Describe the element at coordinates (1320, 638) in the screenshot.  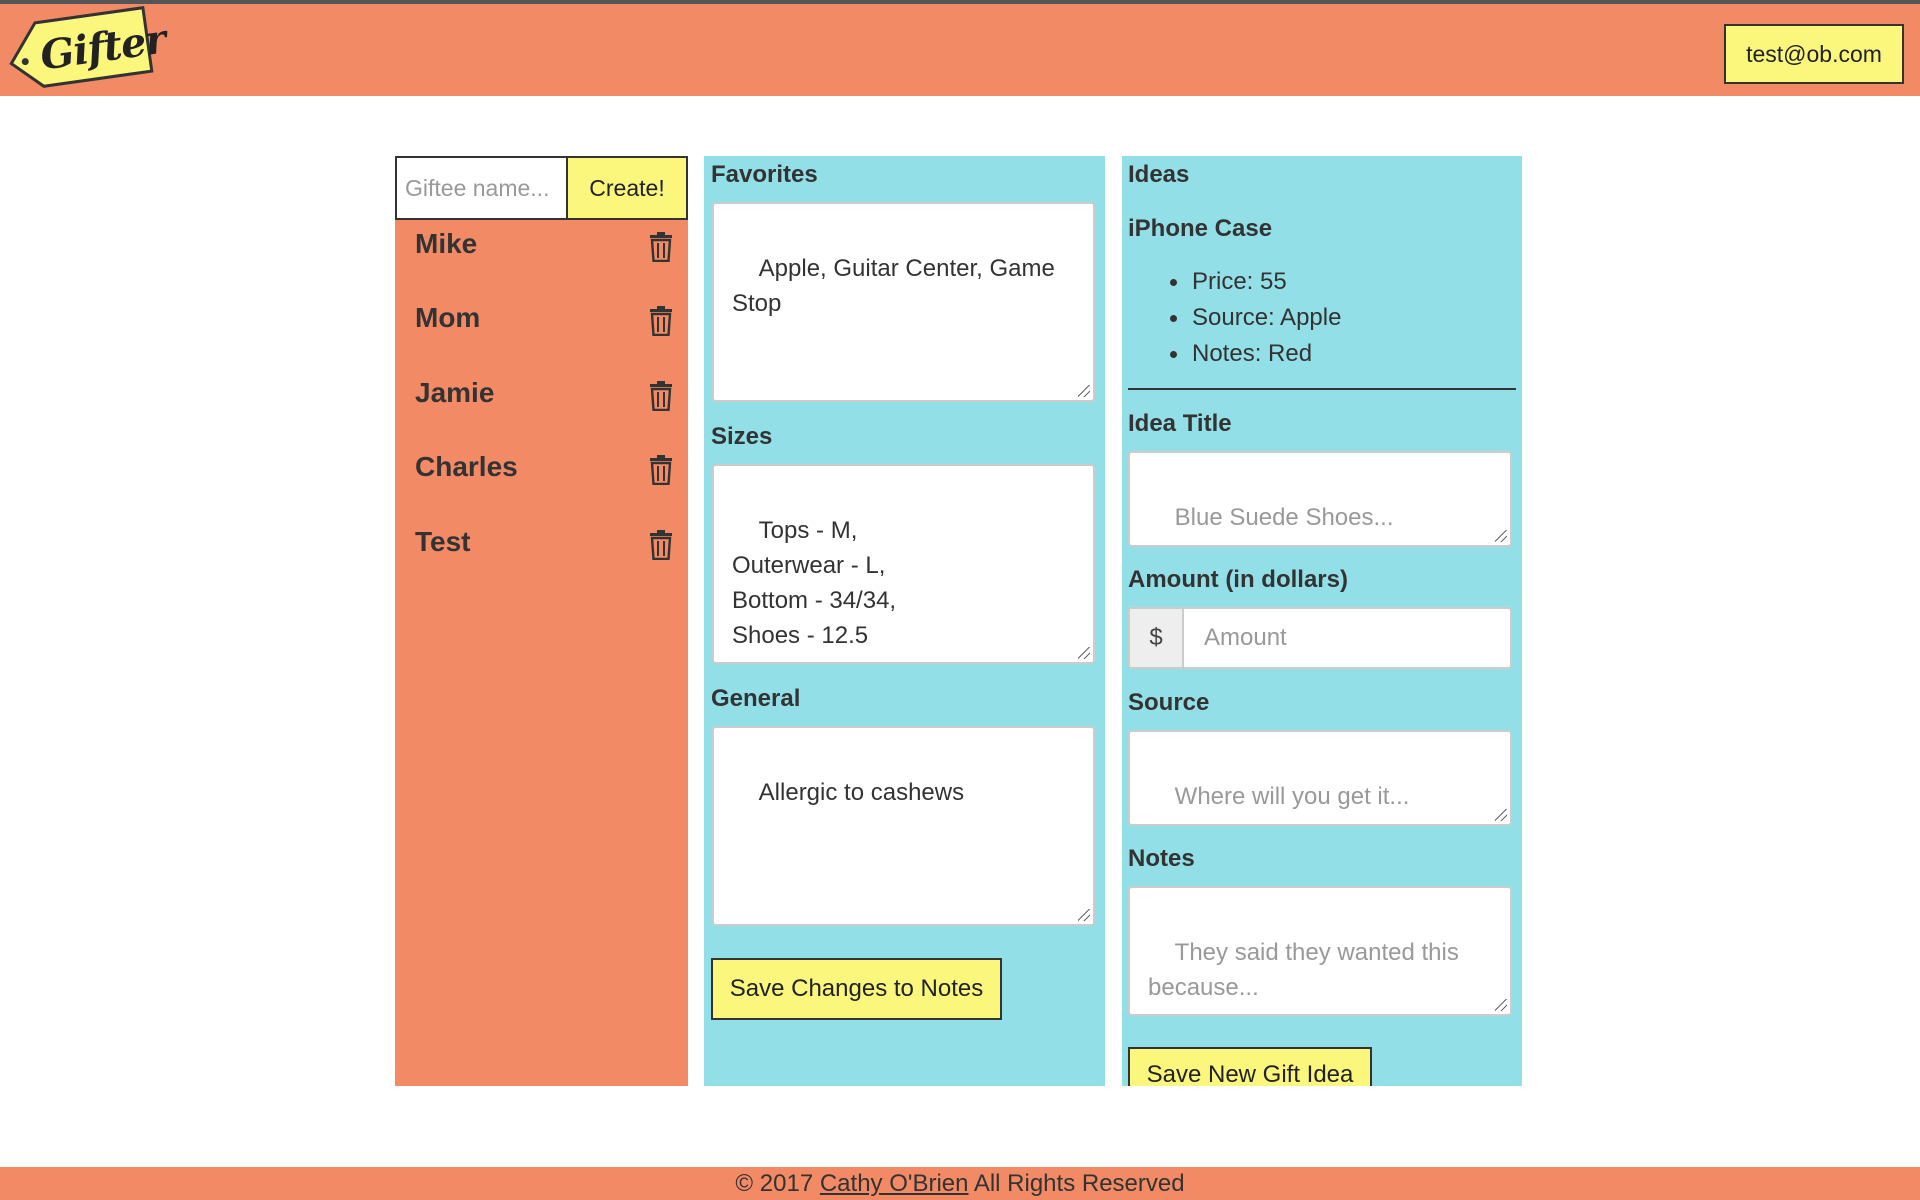
I see `amount-input-group: $ Amount` at that location.